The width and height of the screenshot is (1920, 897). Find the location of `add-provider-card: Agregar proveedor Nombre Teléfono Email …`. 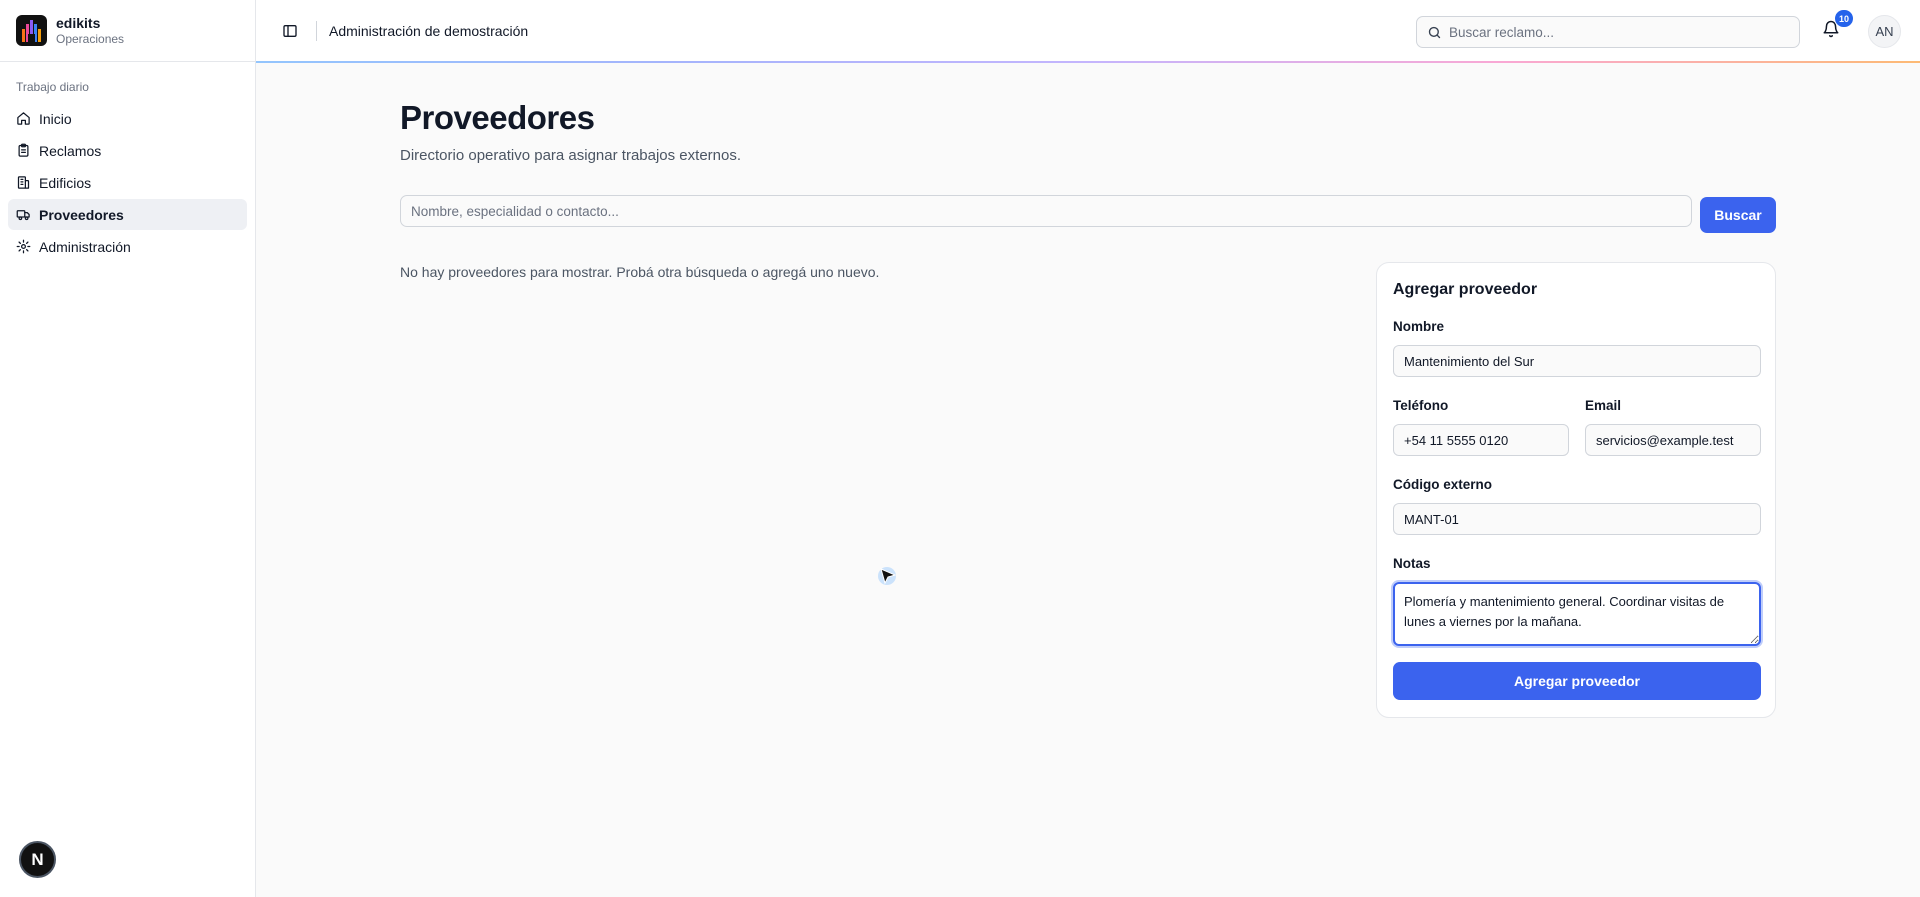

add-provider-card: Agregar proveedor Nombre Teléfono Email … is located at coordinates (1576, 490).